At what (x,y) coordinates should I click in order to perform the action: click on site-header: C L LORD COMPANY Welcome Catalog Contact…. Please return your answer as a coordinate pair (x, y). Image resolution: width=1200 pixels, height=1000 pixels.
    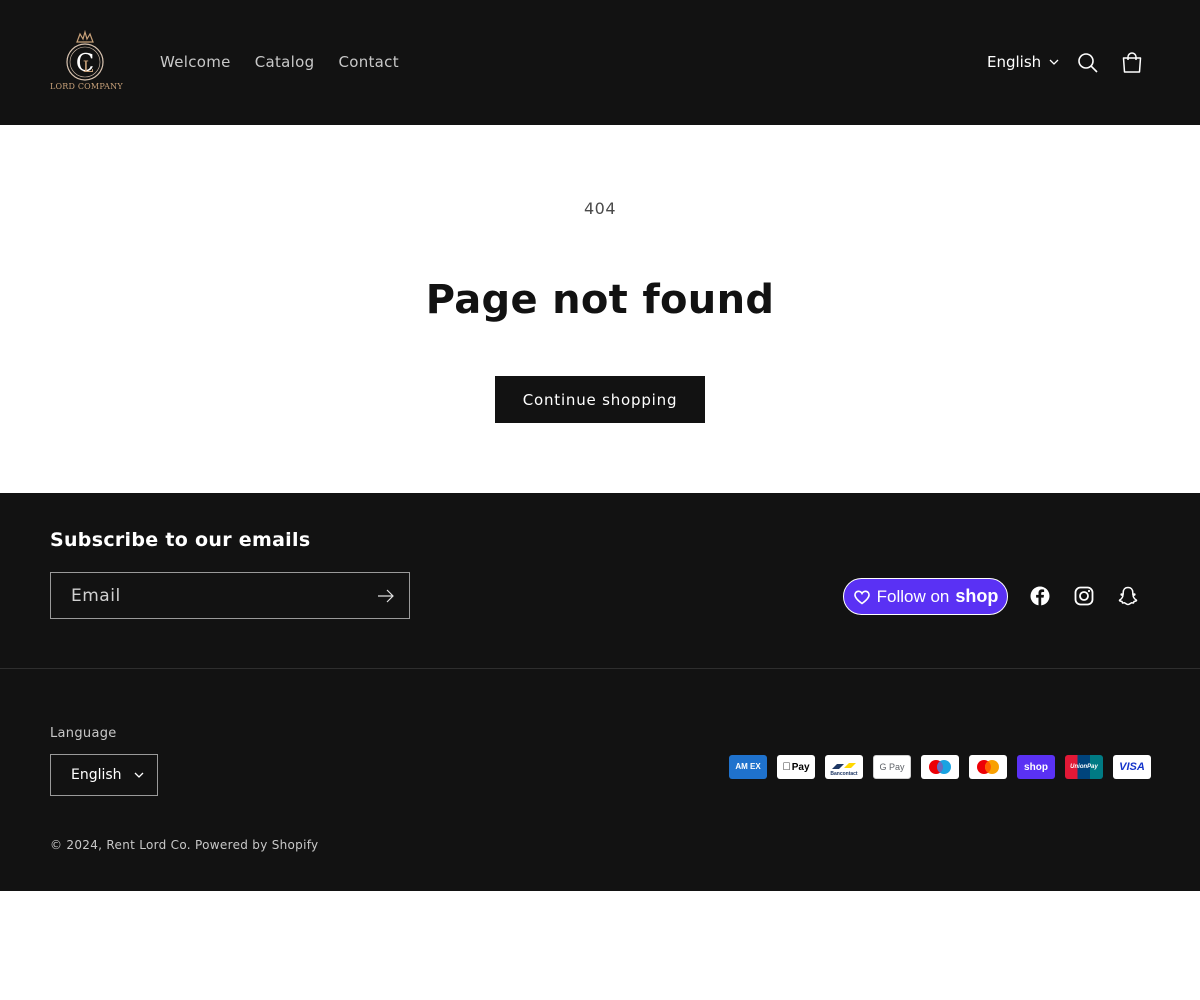
    Looking at the image, I should click on (600, 62).